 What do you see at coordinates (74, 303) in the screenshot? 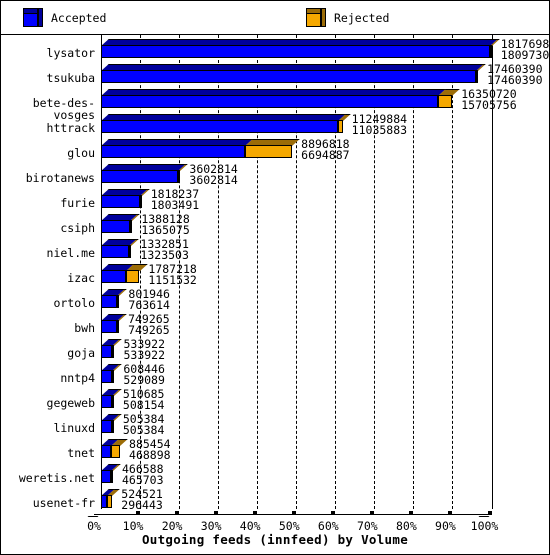
I see `category-label: ortolo` at bounding box center [74, 303].